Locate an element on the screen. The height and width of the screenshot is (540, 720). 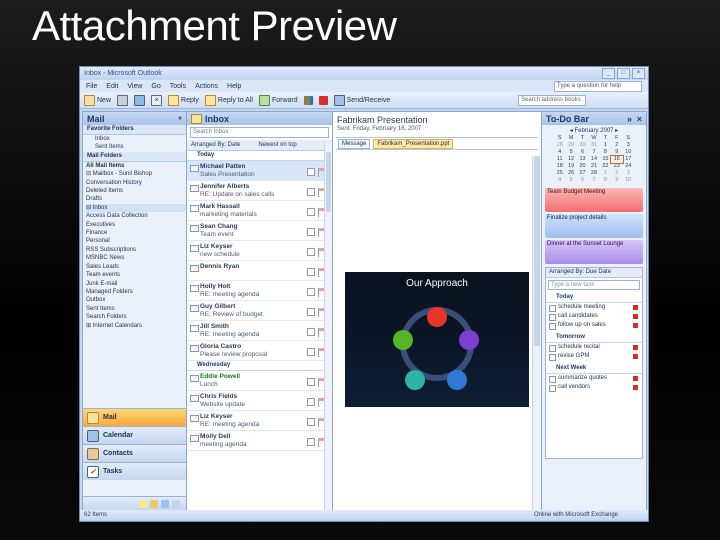
calendar-day: 30 is located at coordinates (582, 145).